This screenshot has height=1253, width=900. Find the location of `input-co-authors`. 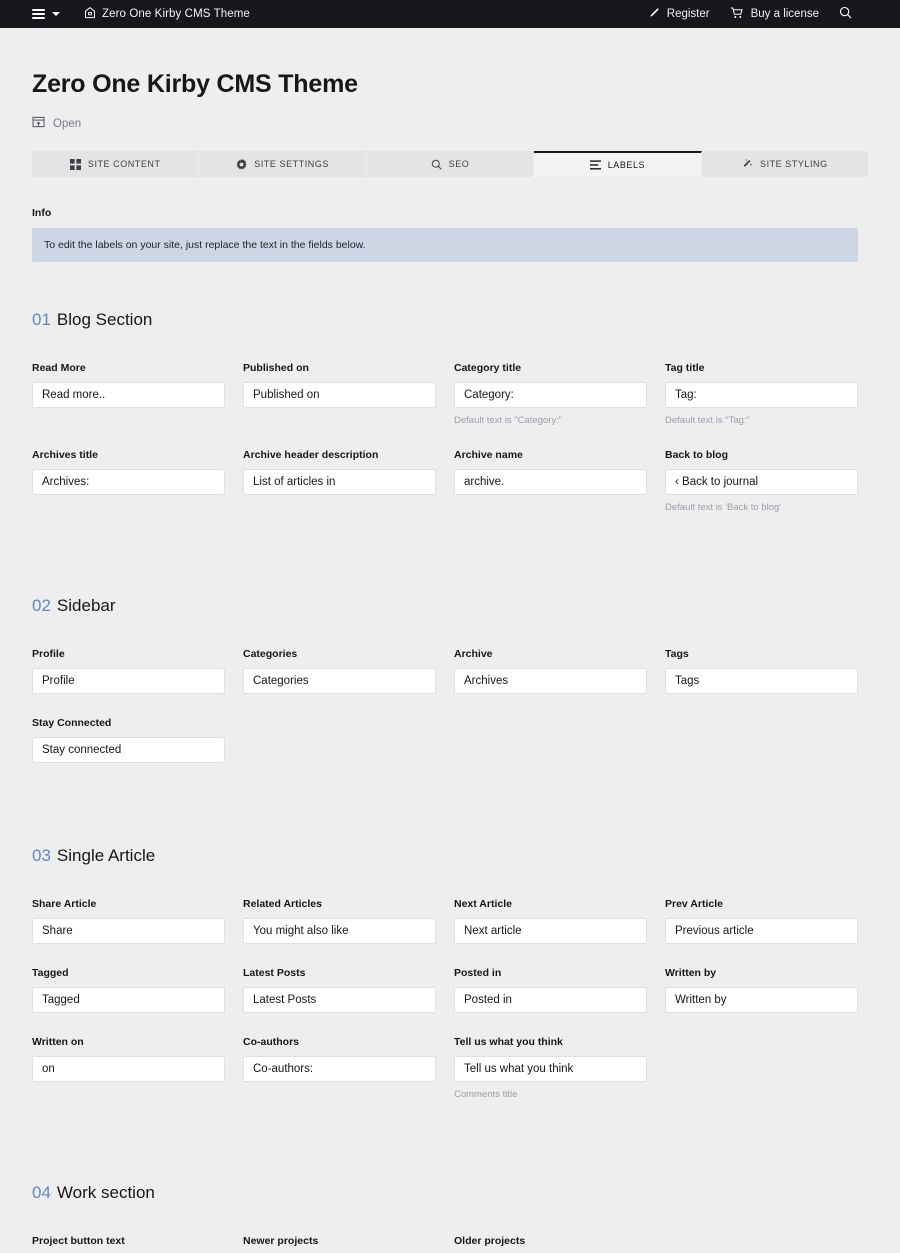

input-co-authors is located at coordinates (339, 1069).